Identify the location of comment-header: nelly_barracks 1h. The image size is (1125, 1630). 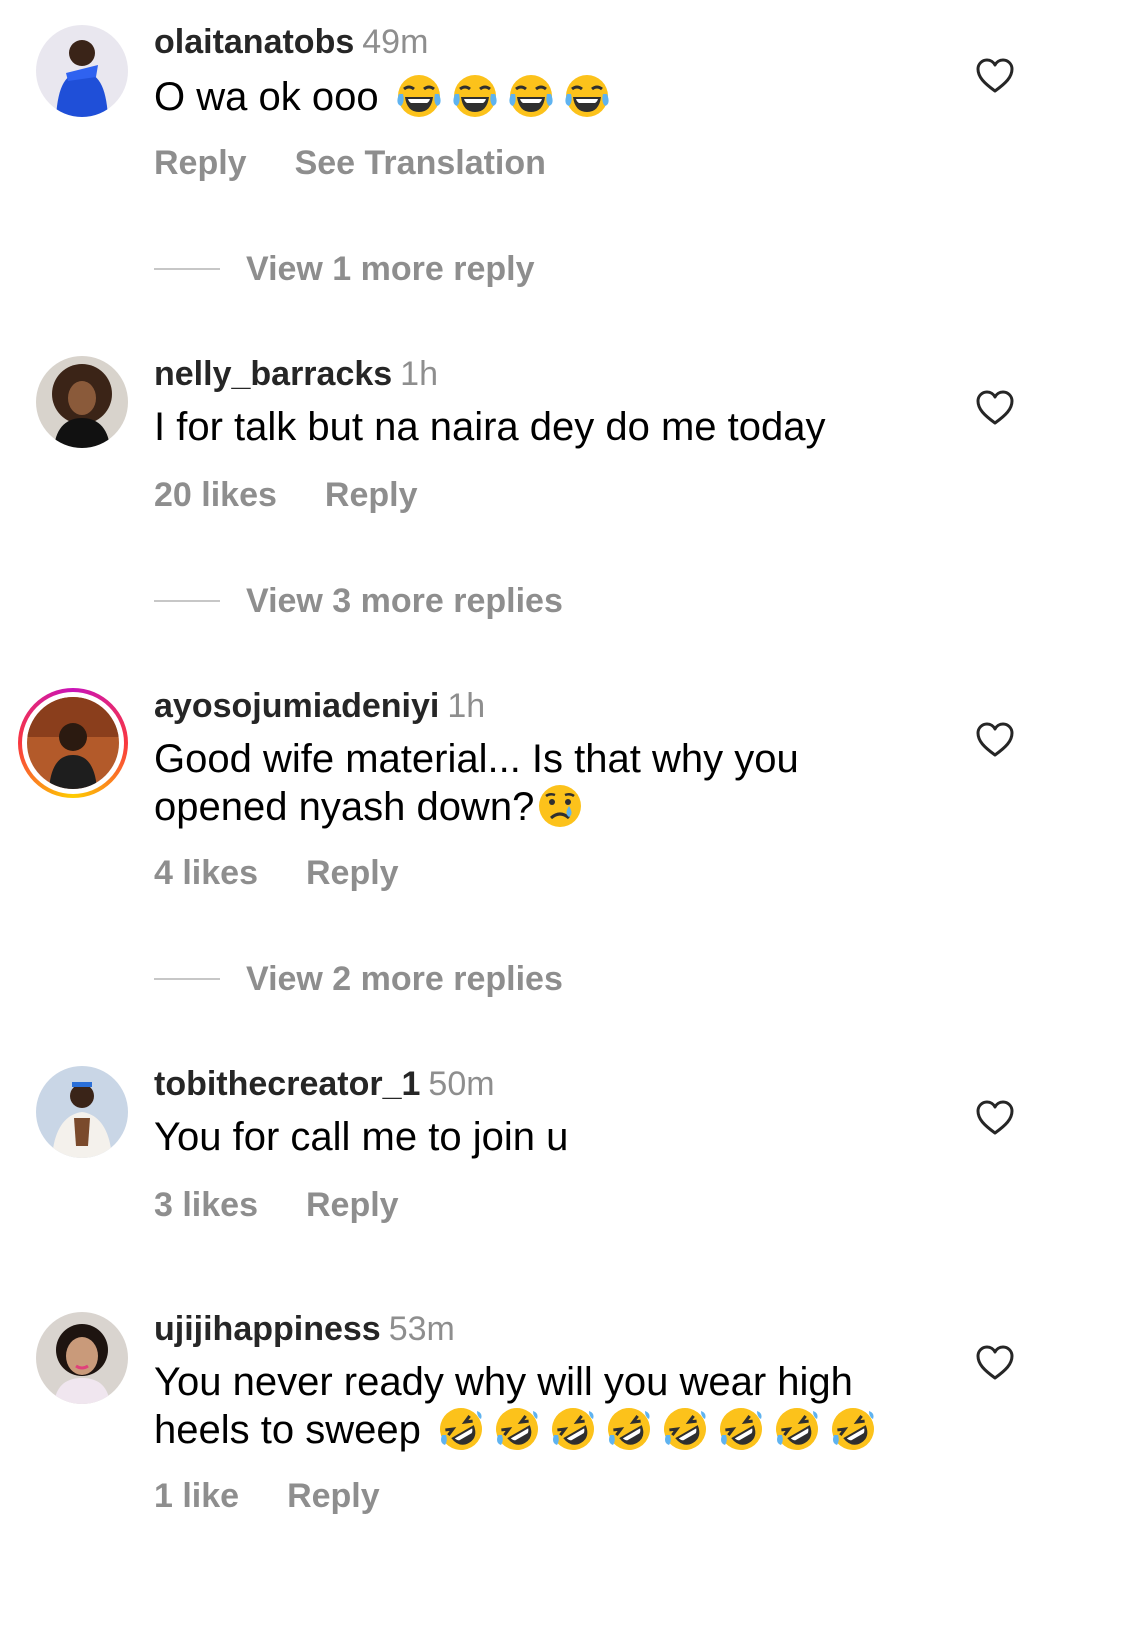
(296, 374).